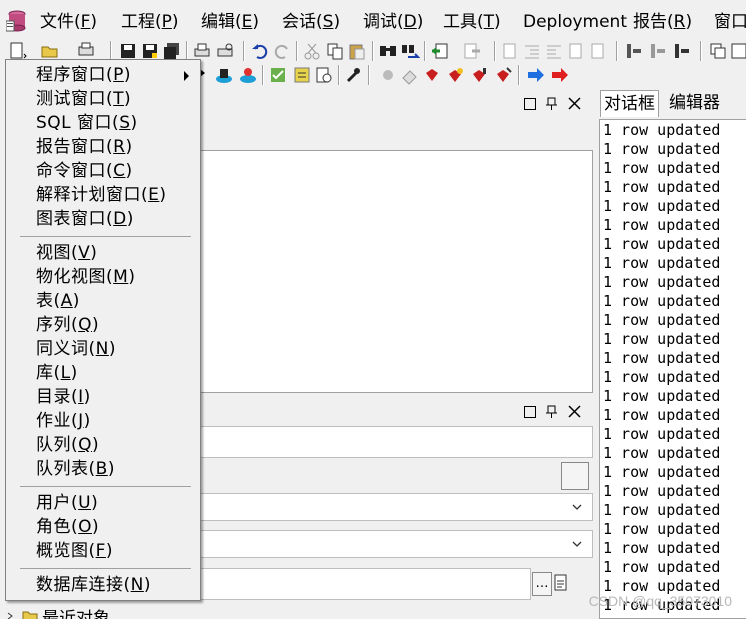 Image resolution: width=746 pixels, height=619 pixels. Describe the element at coordinates (575, 476) in the screenshot. I see `color-picker-button` at that location.